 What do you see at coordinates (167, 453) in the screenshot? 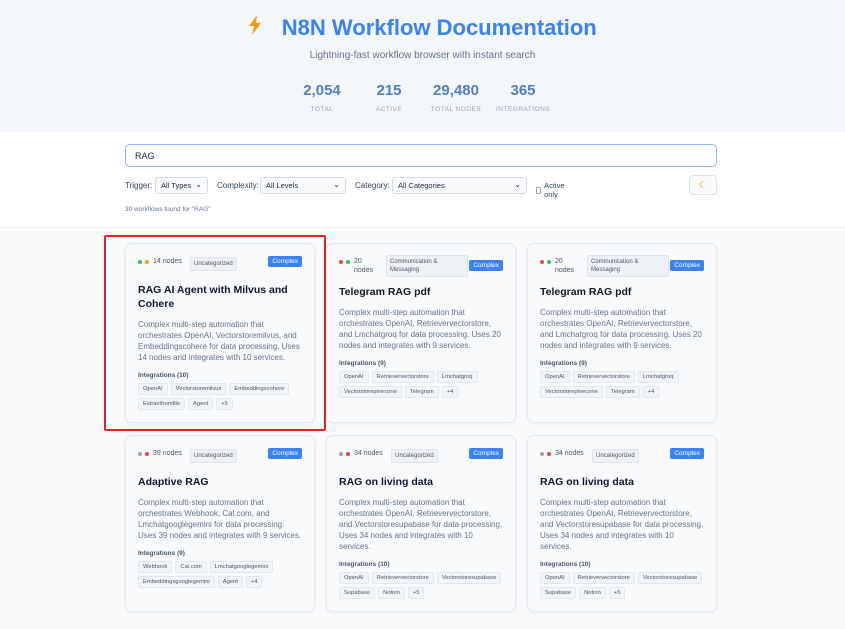
I see `node-count: 39 nodes` at bounding box center [167, 453].